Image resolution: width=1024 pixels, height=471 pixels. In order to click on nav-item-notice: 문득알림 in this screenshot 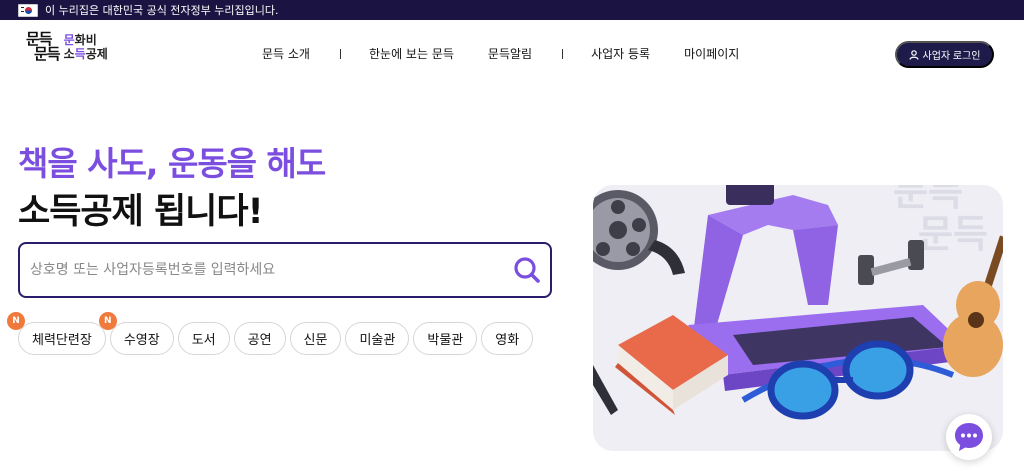, I will do `click(510, 53)`.